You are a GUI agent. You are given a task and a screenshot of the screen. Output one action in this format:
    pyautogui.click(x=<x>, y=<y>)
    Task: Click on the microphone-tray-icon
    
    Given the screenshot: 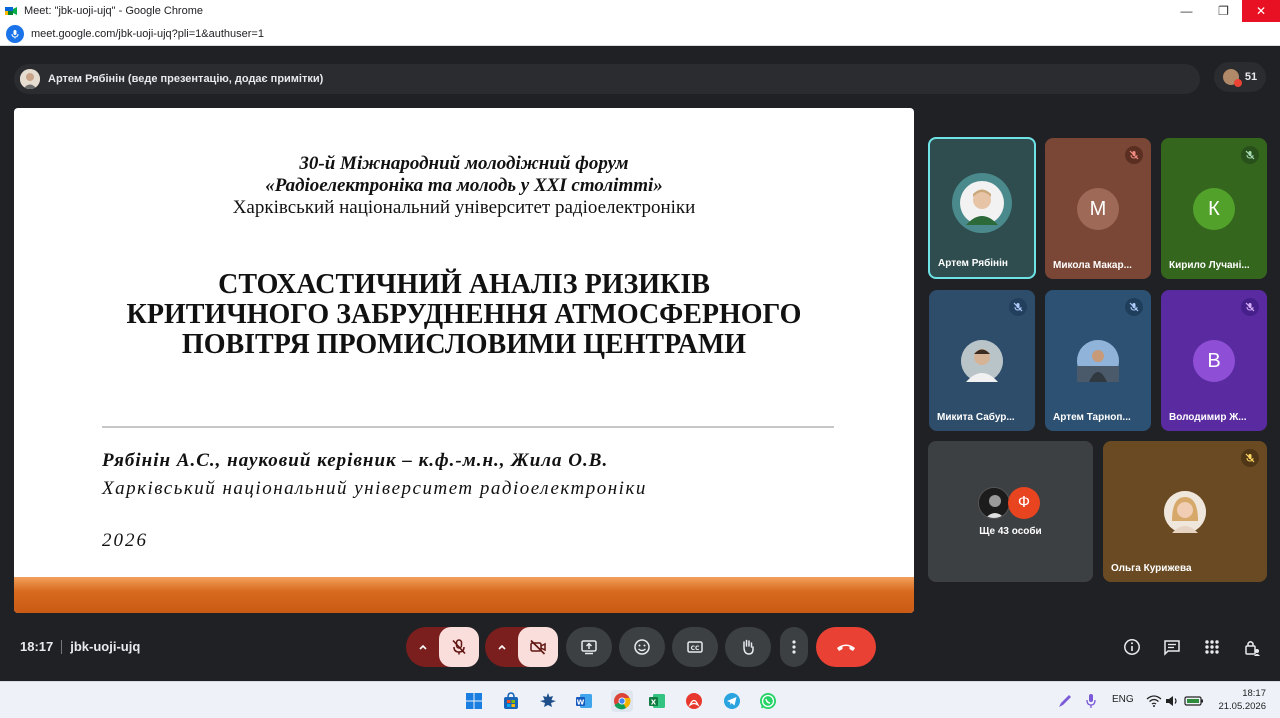 What is the action you would take?
    pyautogui.click(x=1091, y=701)
    